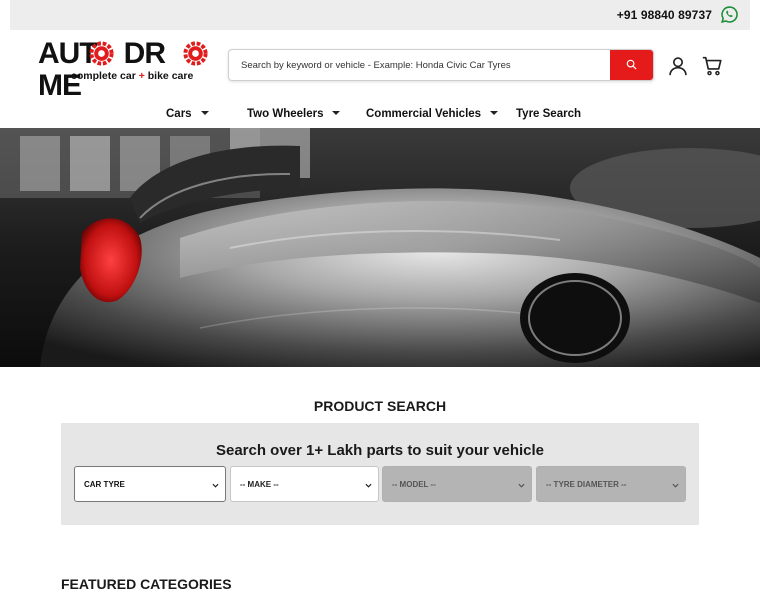 This screenshot has height=600, width=760. Describe the element at coordinates (259, 484) in the screenshot. I see `select-value: -- MAKE --` at that location.